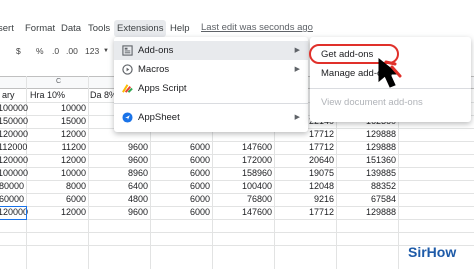  I want to click on currency-format-button: $, so click(18, 51).